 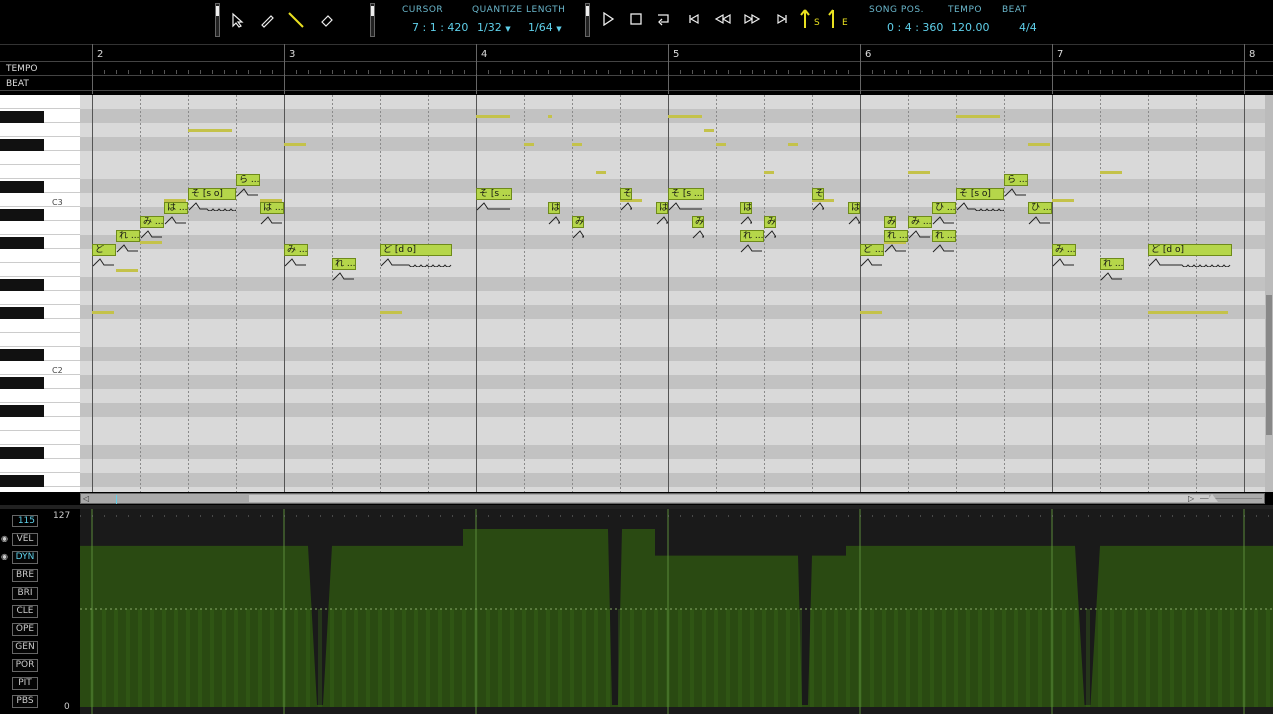 I want to click on fast-forward-icon, so click(x=752, y=22).